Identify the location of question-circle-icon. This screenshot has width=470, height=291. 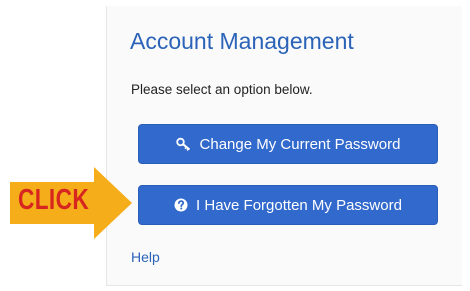
(181, 205).